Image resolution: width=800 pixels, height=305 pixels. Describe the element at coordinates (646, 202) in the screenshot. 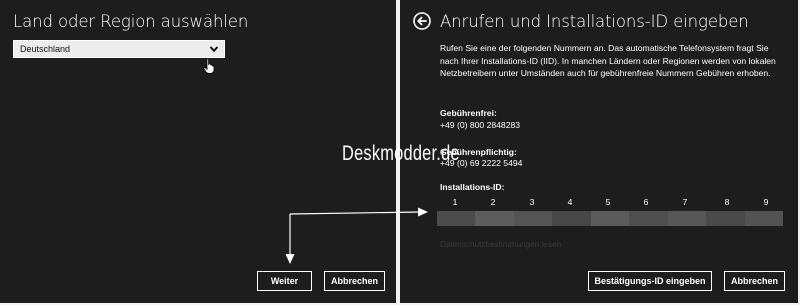

I see `id-group-number: 6` at that location.